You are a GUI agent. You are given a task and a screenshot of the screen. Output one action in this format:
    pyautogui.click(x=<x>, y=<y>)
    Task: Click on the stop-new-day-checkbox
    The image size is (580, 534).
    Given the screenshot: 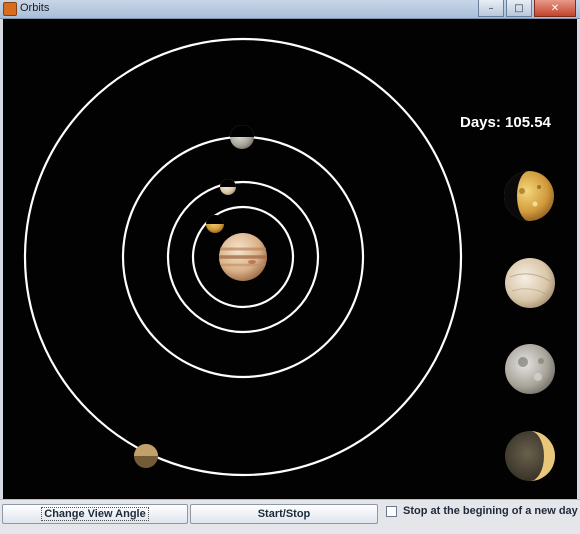 What is the action you would take?
    pyautogui.click(x=391, y=511)
    